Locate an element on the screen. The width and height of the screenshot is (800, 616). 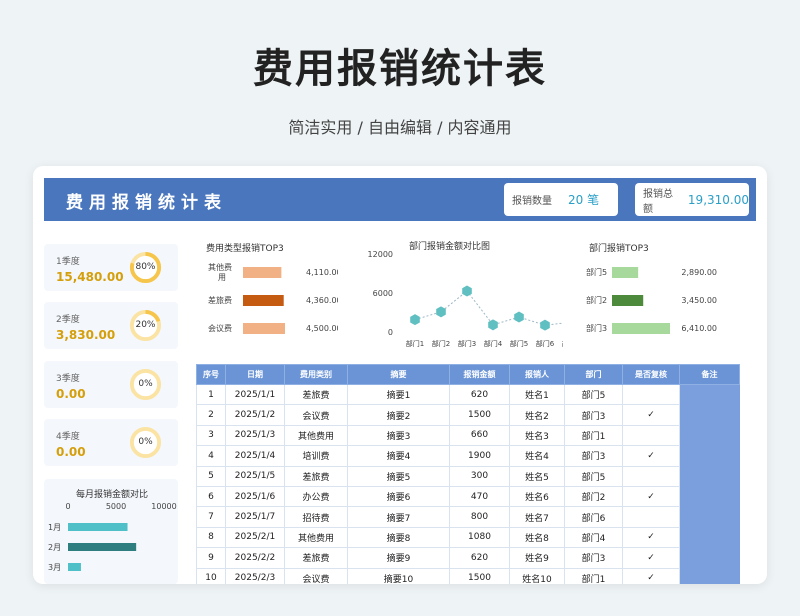
table-cell: 2 is located at coordinates (211, 415).